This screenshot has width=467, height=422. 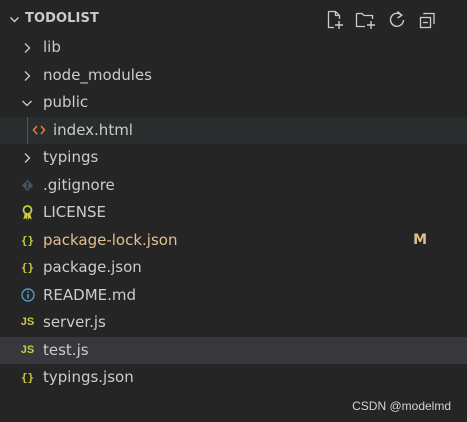 What do you see at coordinates (27, 213) in the screenshot?
I see `license-icon` at bounding box center [27, 213].